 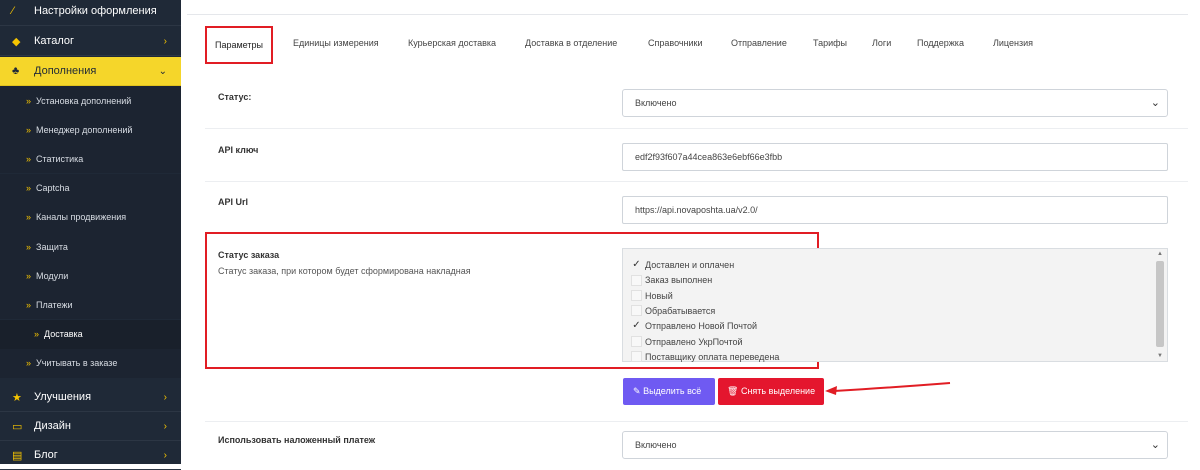 What do you see at coordinates (656, 445) in the screenshot?
I see `cod-select-value: Включено` at bounding box center [656, 445].